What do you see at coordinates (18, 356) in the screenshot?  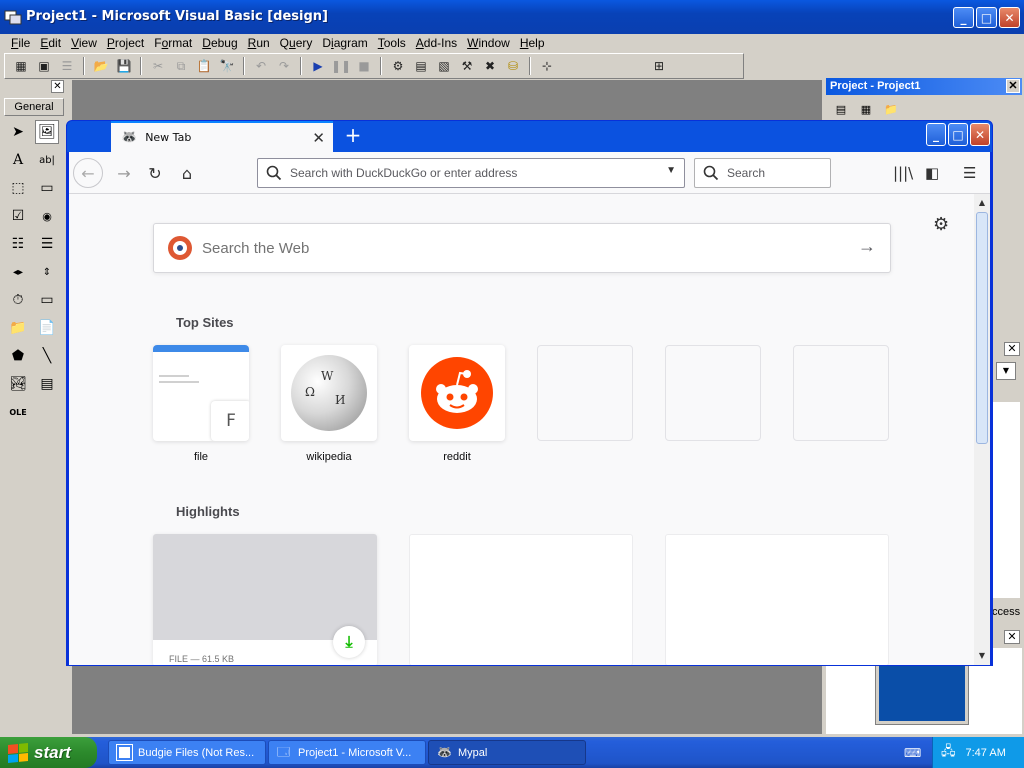 I see `shape-tool-icon: ⬟` at bounding box center [18, 356].